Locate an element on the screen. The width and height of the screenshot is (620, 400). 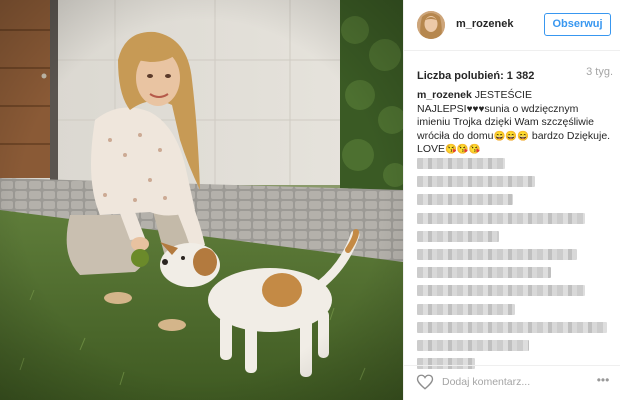
kiss-emoji-icon: 😘😘😘 is located at coordinates (463, 150).